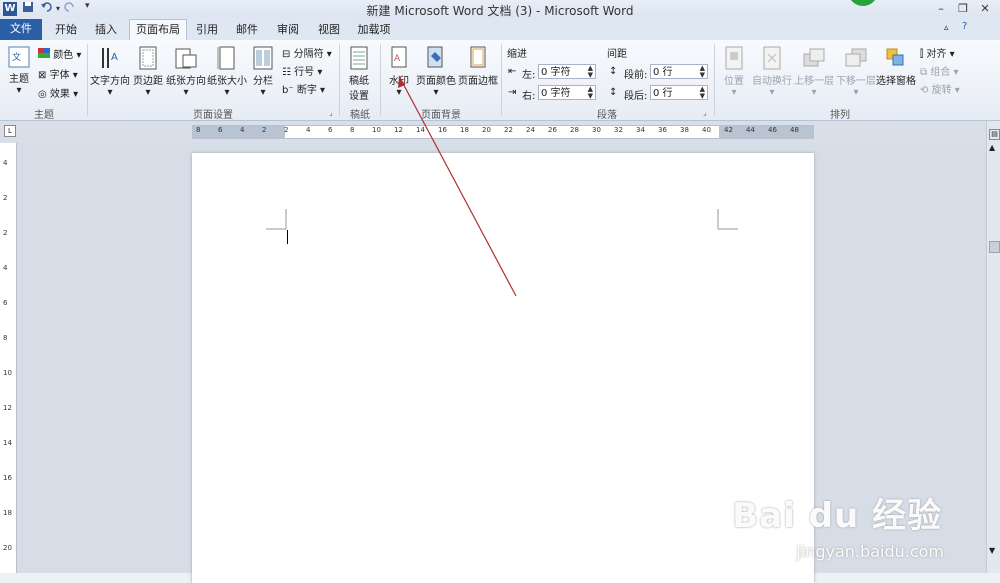  Describe the element at coordinates (870, 551) in the screenshot. I see `baidu-watermark-url: jingyan.baidu.com` at that location.